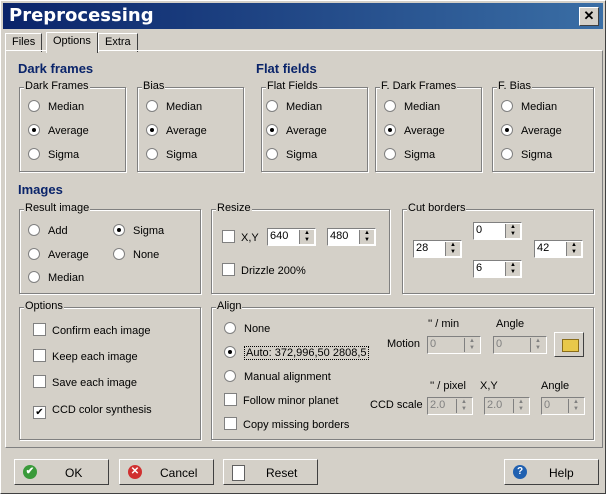  What do you see at coordinates (171, 155) in the screenshot?
I see `bias-sigma-radio: Sigma` at bounding box center [171, 155].